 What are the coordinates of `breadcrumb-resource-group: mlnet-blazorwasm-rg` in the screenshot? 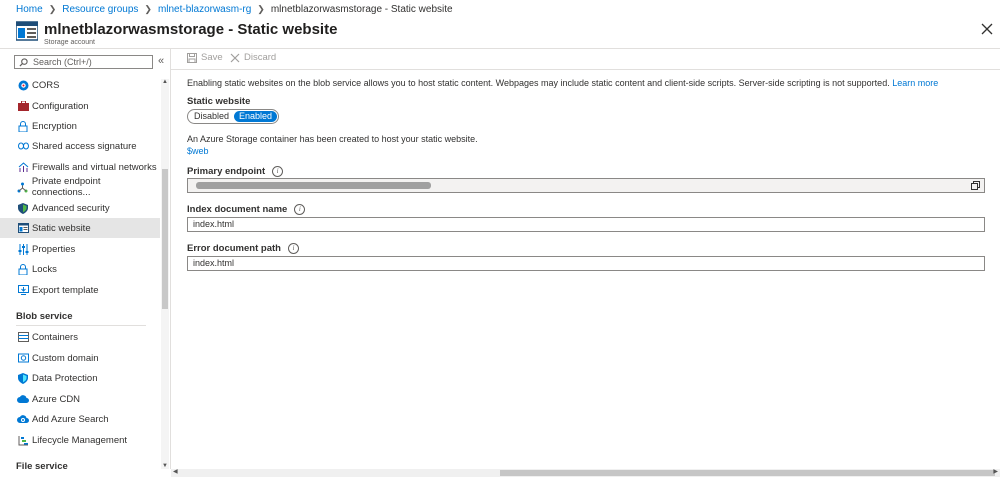 It's located at (204, 9).